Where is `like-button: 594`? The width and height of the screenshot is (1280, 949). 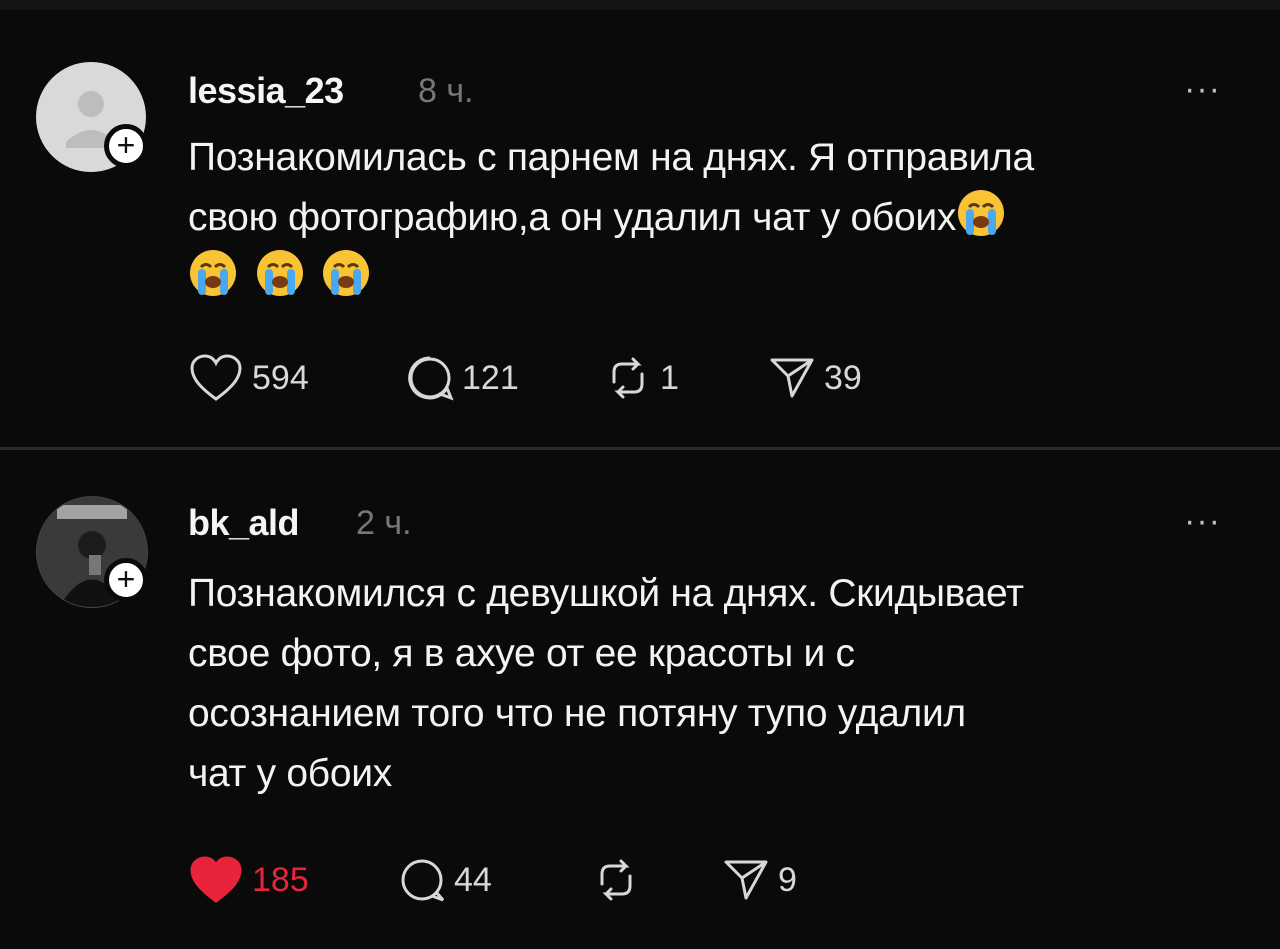 like-button: 594 is located at coordinates (248, 378).